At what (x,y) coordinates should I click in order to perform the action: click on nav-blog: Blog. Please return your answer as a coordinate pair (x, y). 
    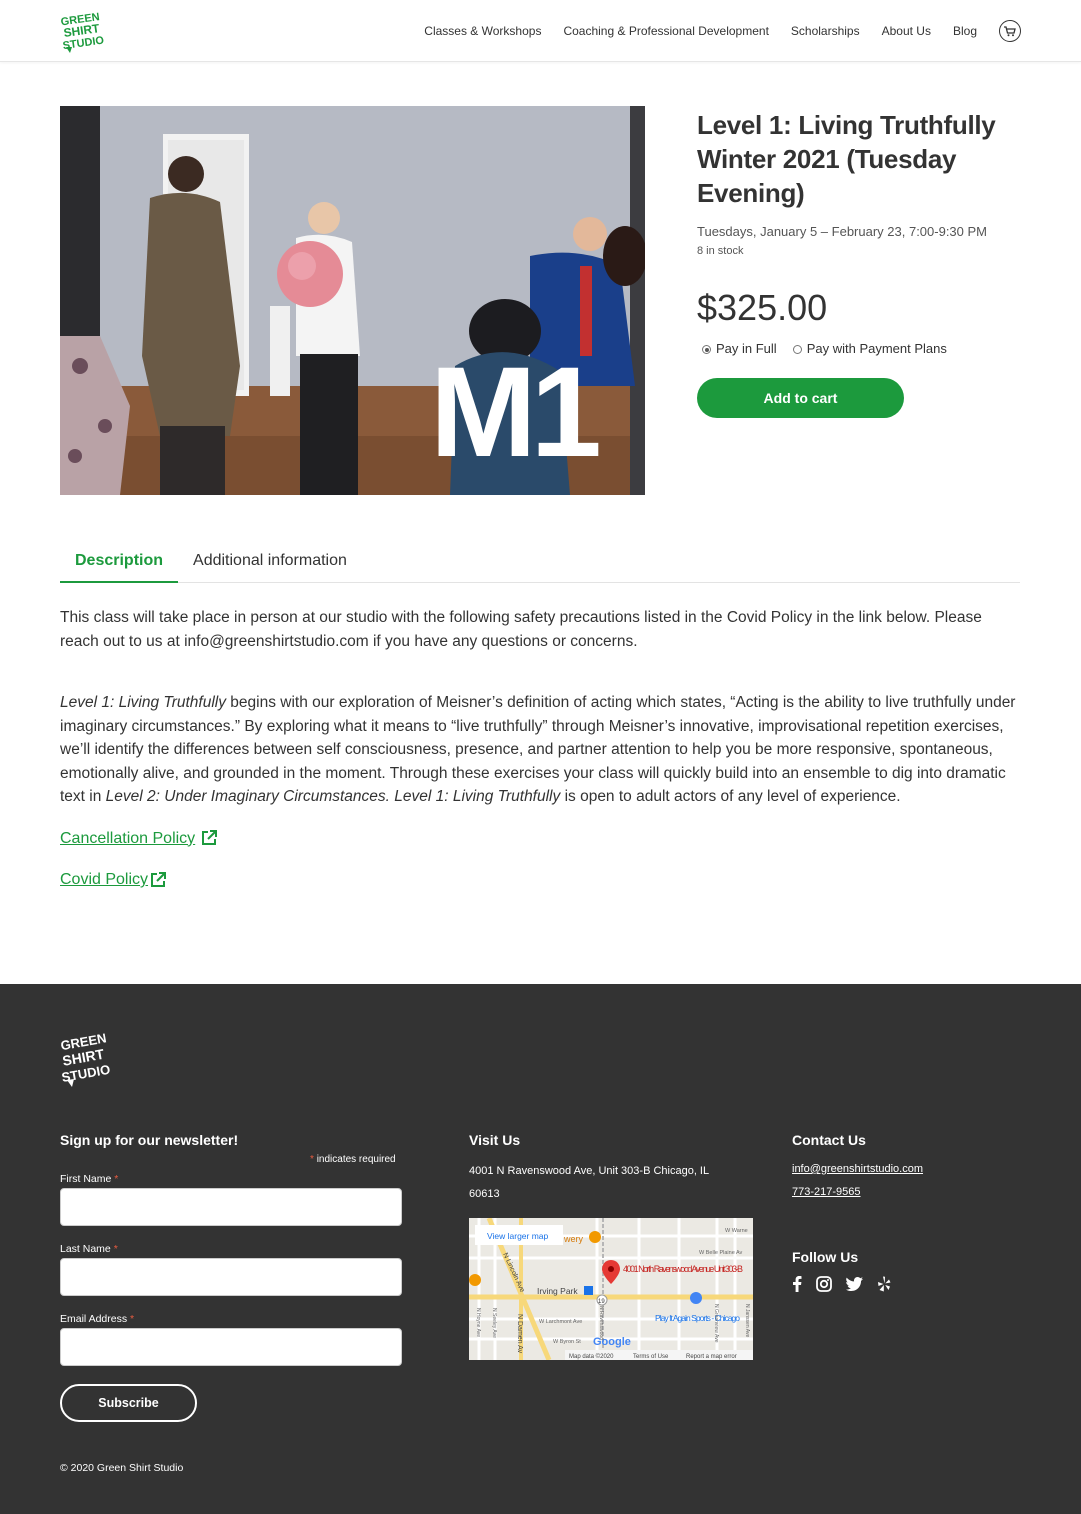
    Looking at the image, I should click on (965, 31).